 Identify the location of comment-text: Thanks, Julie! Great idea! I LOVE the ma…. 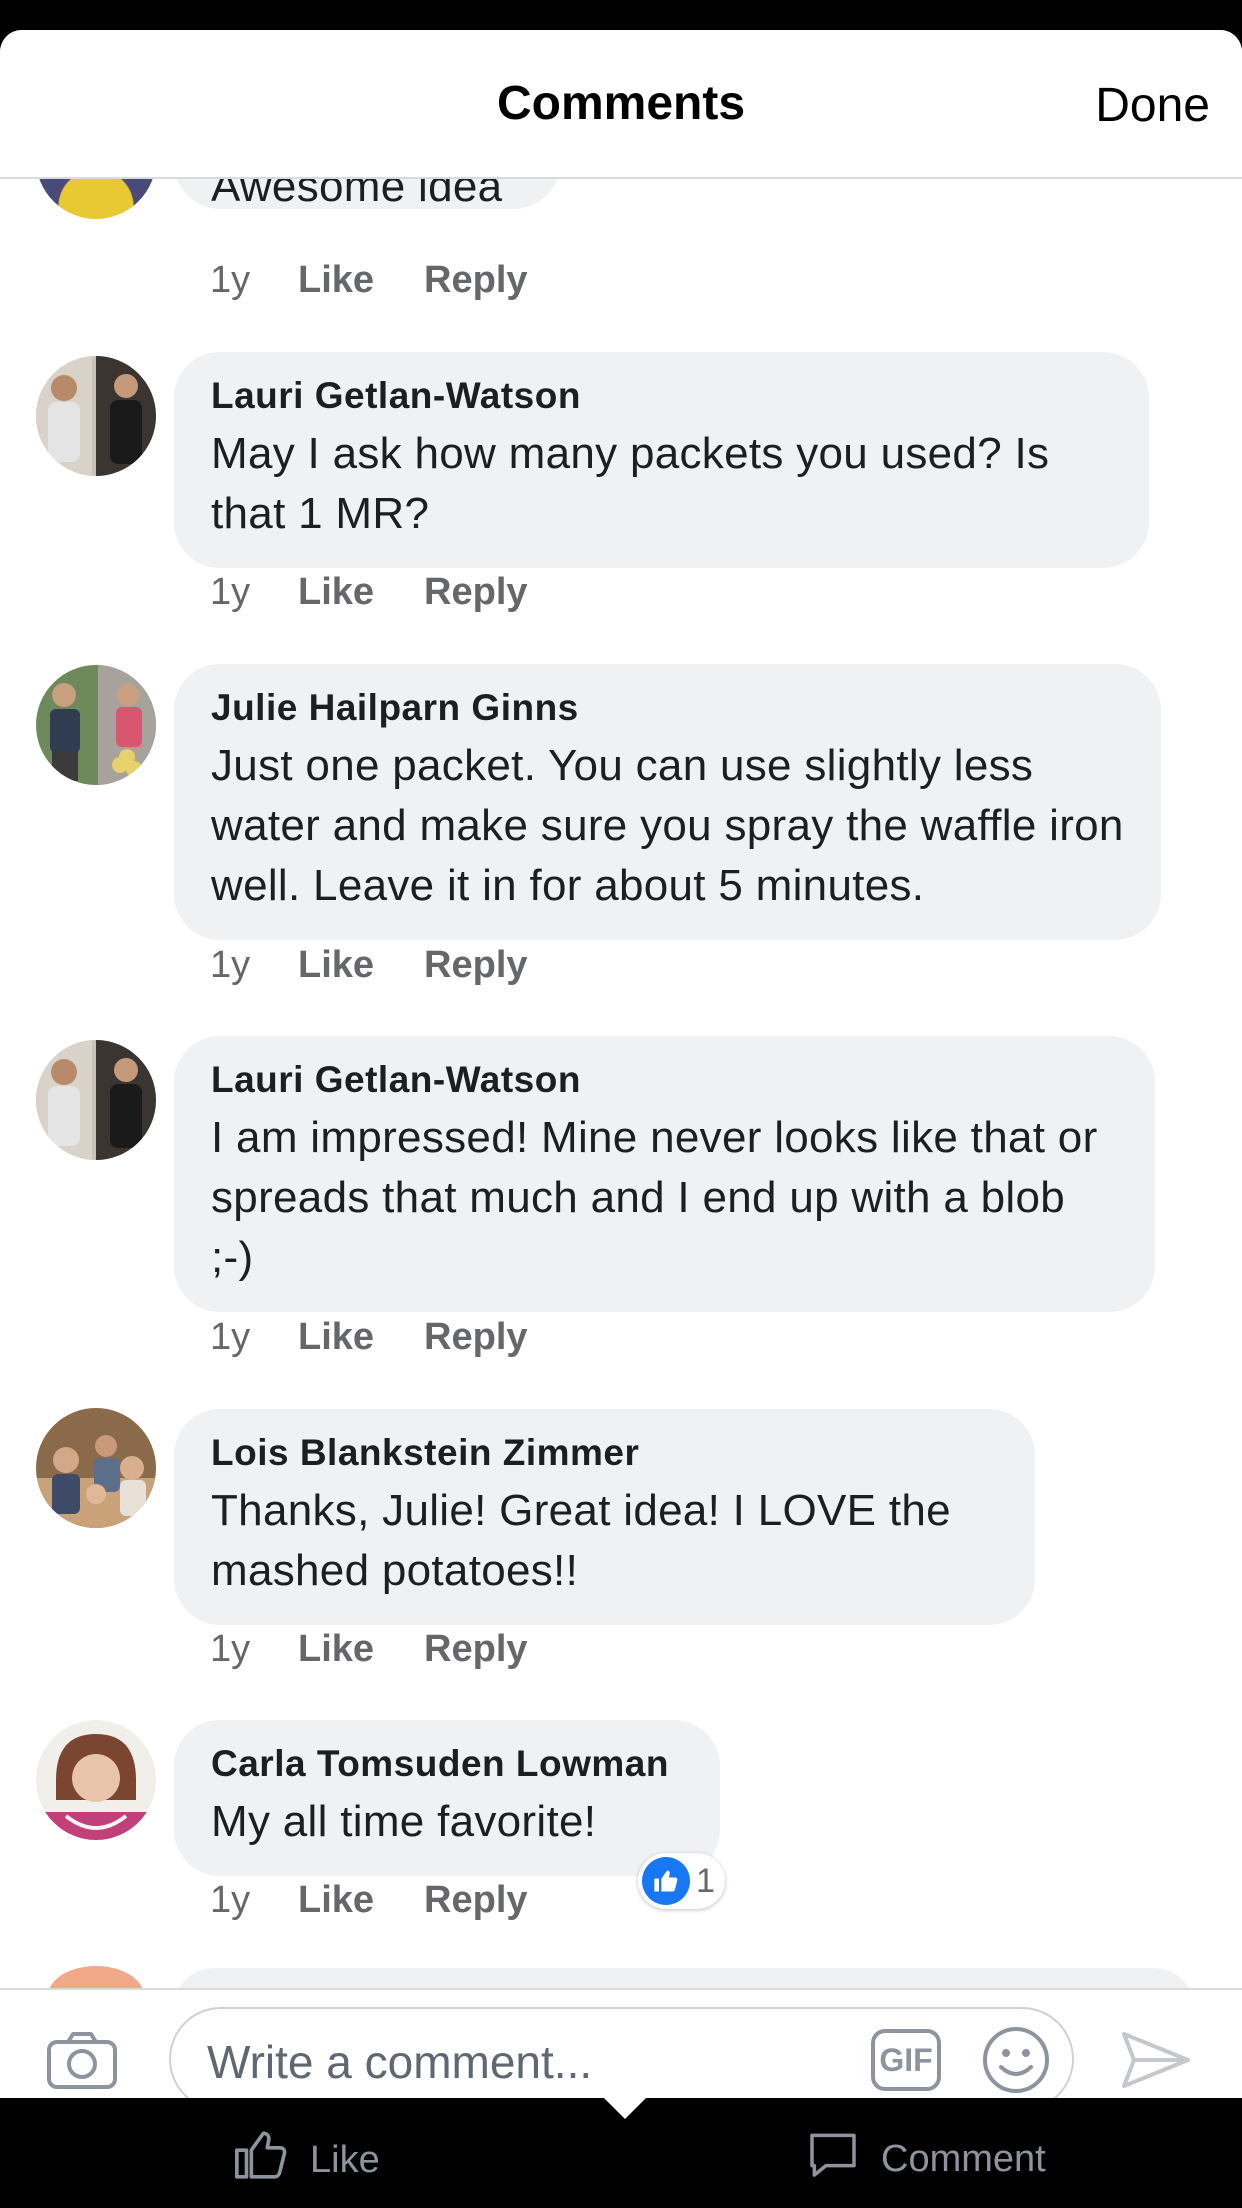
(581, 1540).